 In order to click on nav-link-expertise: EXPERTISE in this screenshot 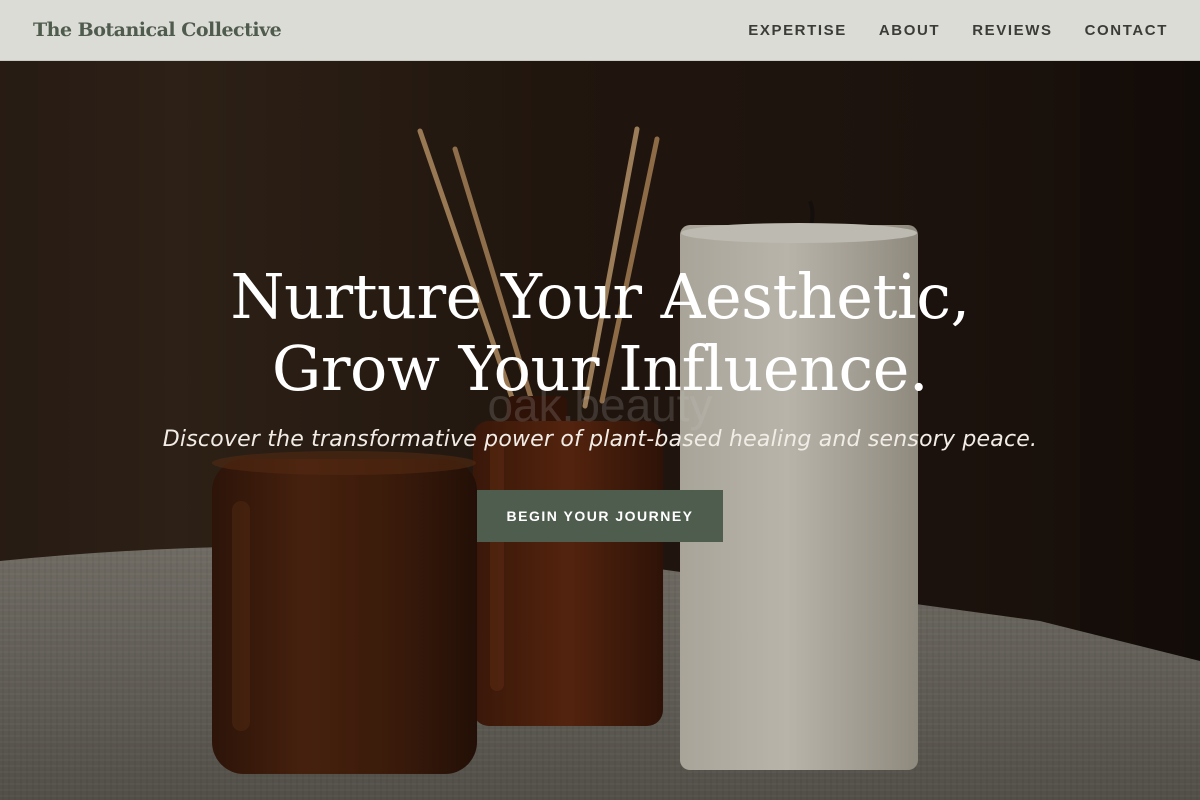, I will do `click(797, 30)`.